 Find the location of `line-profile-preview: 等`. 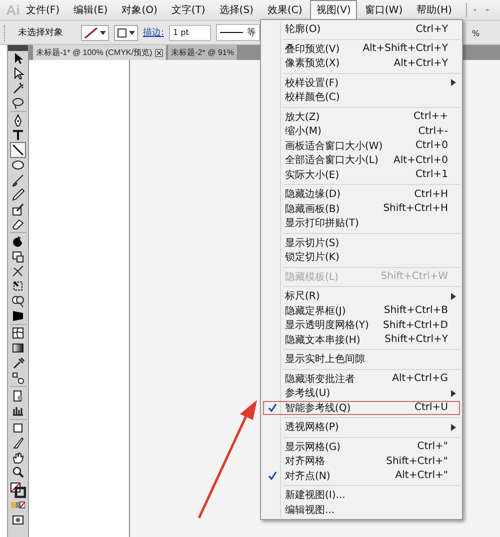

line-profile-preview: 等 is located at coordinates (238, 32).